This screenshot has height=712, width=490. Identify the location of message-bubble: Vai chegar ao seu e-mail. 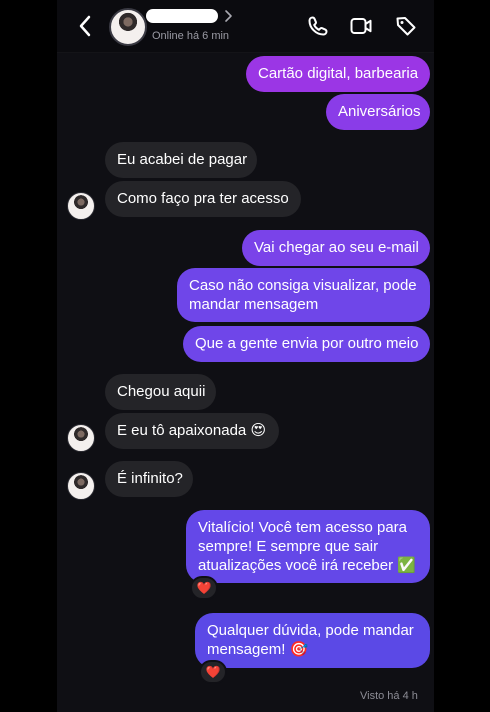
(336, 248).